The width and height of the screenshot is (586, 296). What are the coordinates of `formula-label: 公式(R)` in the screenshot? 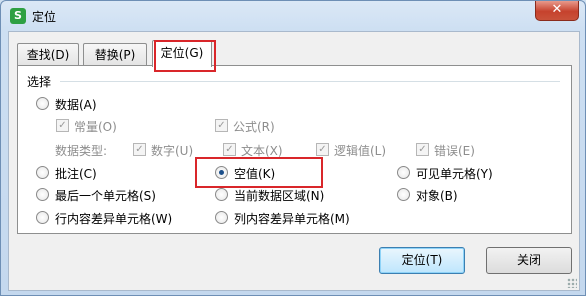 It's located at (254, 126).